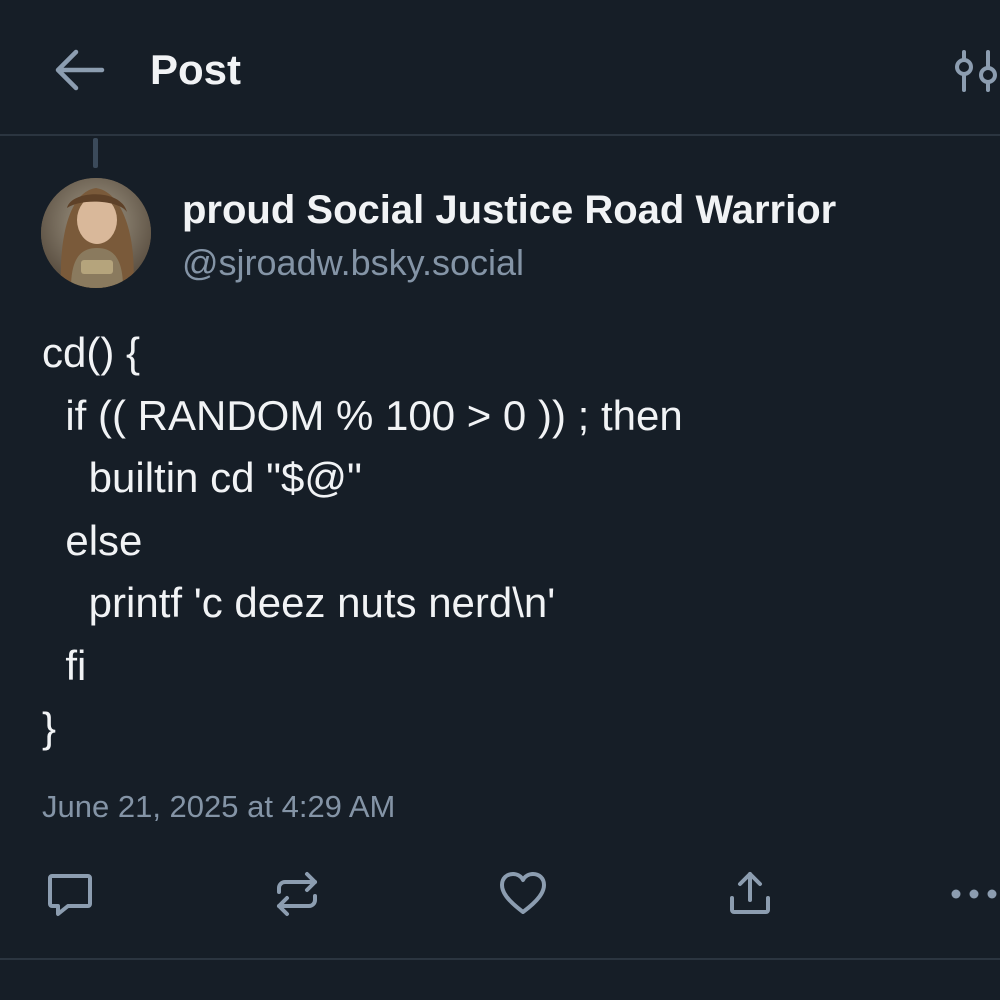 Image resolution: width=1000 pixels, height=1000 pixels. I want to click on thread-connector-line, so click(95, 153).